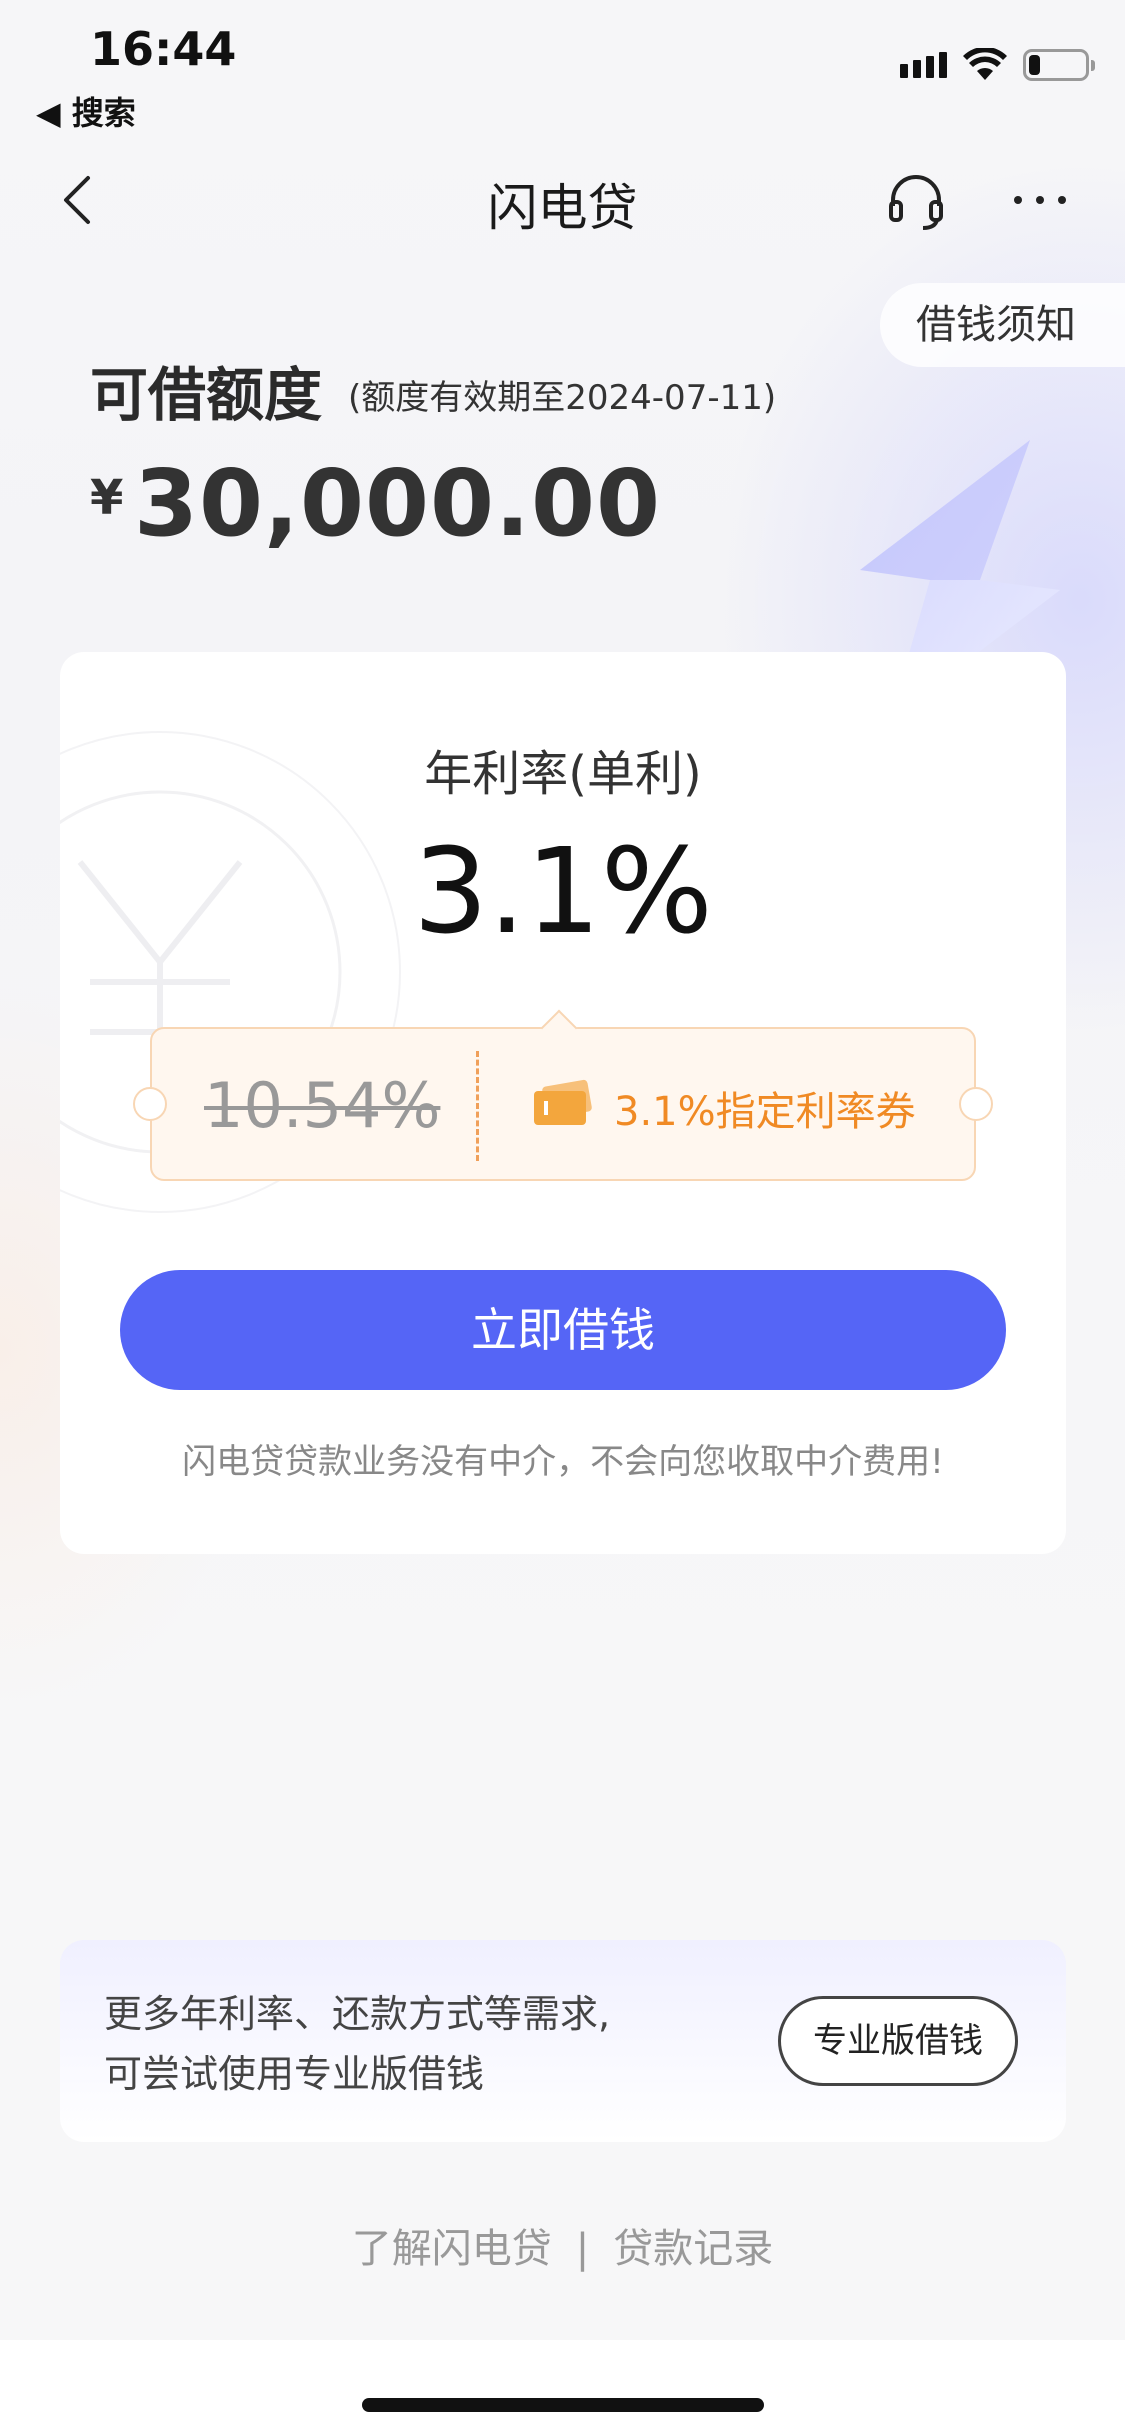  What do you see at coordinates (477, 1106) in the screenshot?
I see `coupon-divider` at bounding box center [477, 1106].